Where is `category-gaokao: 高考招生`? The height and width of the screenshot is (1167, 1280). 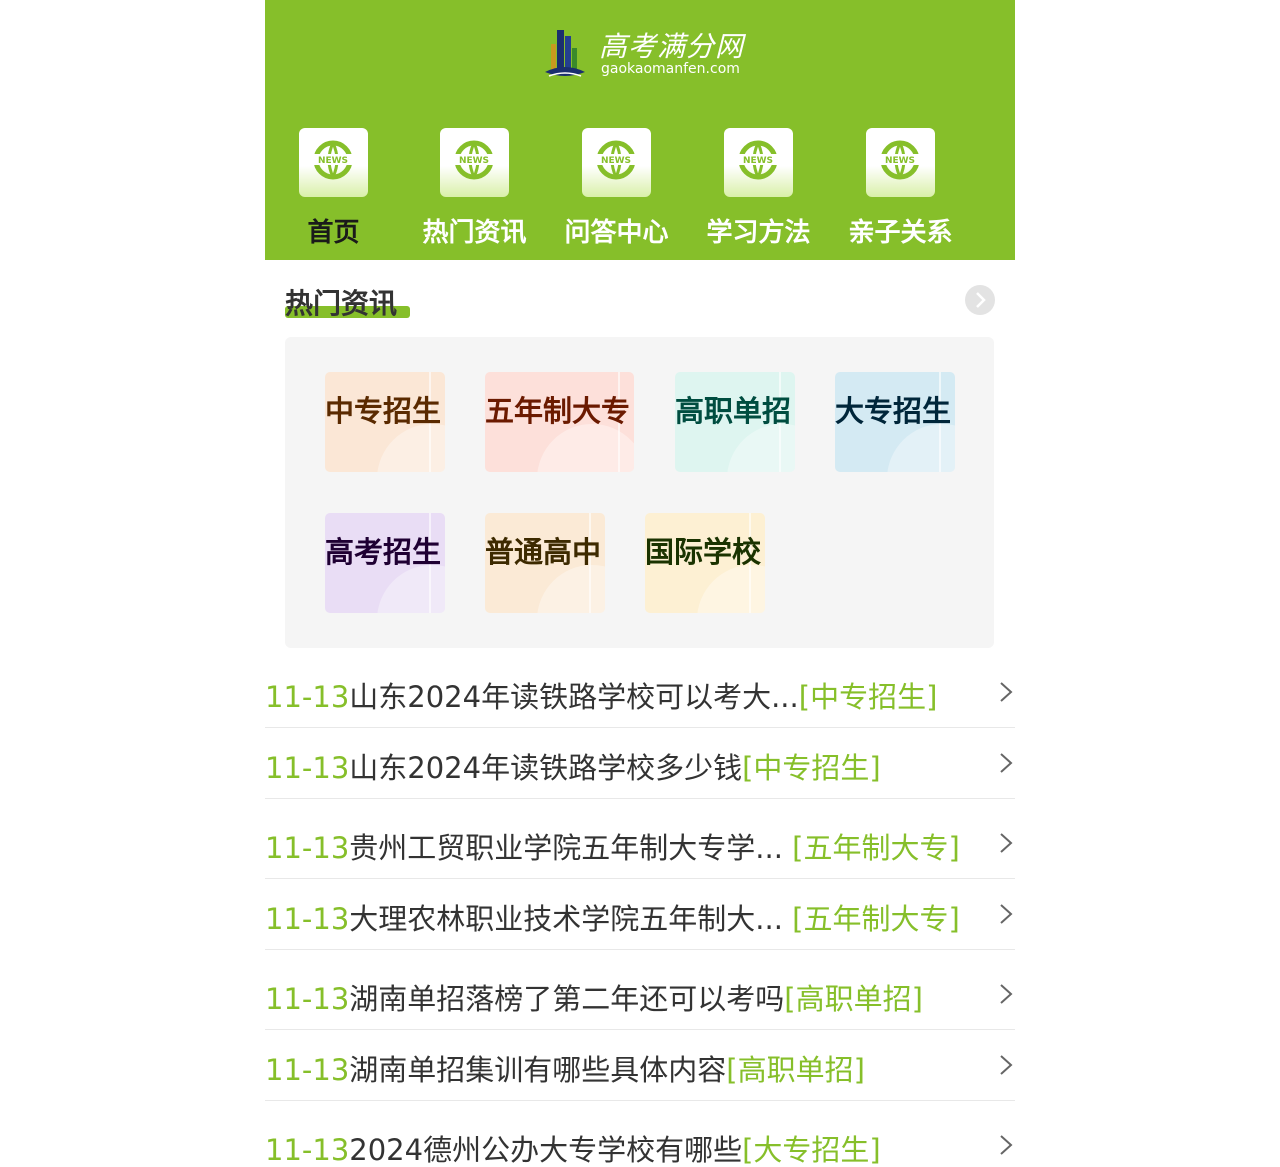
category-gaokao: 高考招生 is located at coordinates (385, 563).